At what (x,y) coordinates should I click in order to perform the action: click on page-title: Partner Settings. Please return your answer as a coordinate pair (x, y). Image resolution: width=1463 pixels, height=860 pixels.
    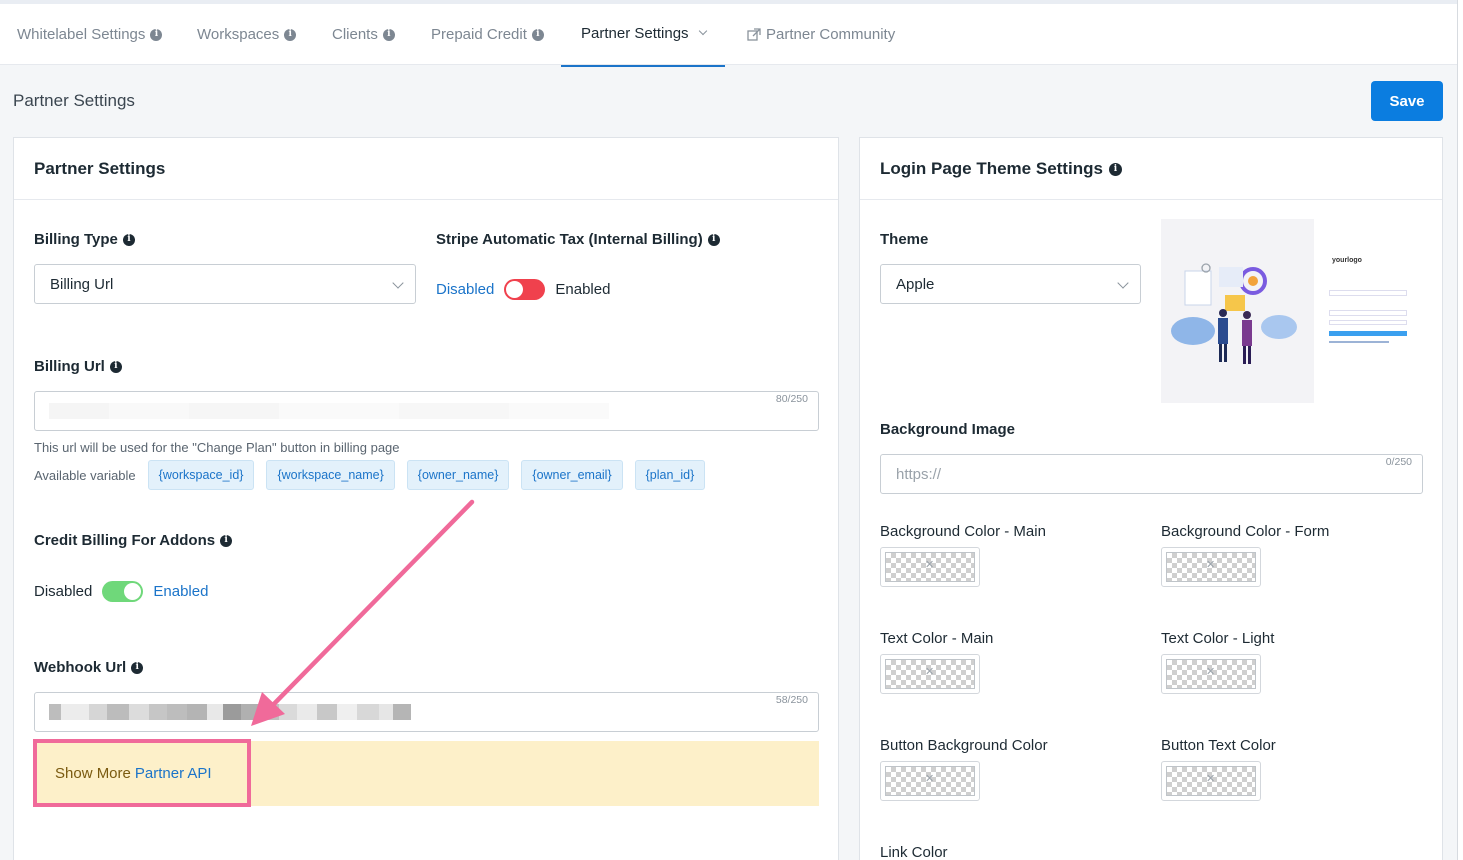
    Looking at the image, I should click on (74, 100).